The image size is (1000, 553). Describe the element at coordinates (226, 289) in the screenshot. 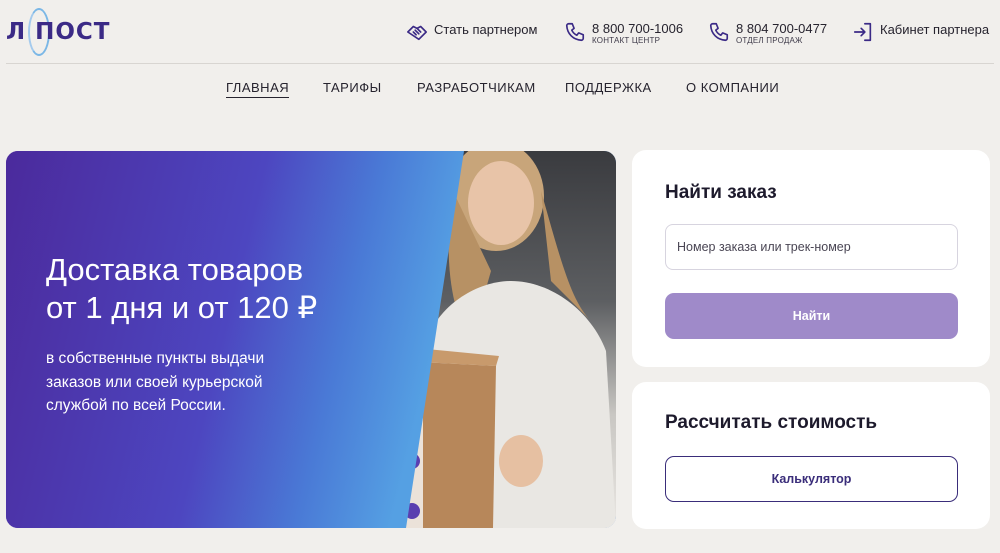

I see `hero-title: Доставка товаров от 1 дня и от 120 ₽` at that location.